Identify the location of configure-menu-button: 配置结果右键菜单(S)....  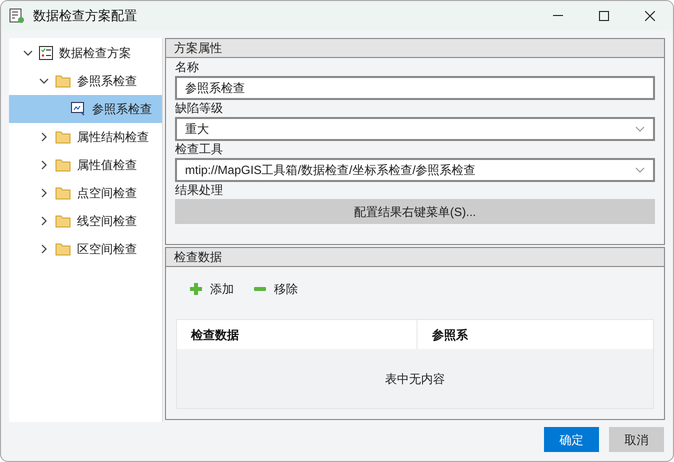
(415, 211).